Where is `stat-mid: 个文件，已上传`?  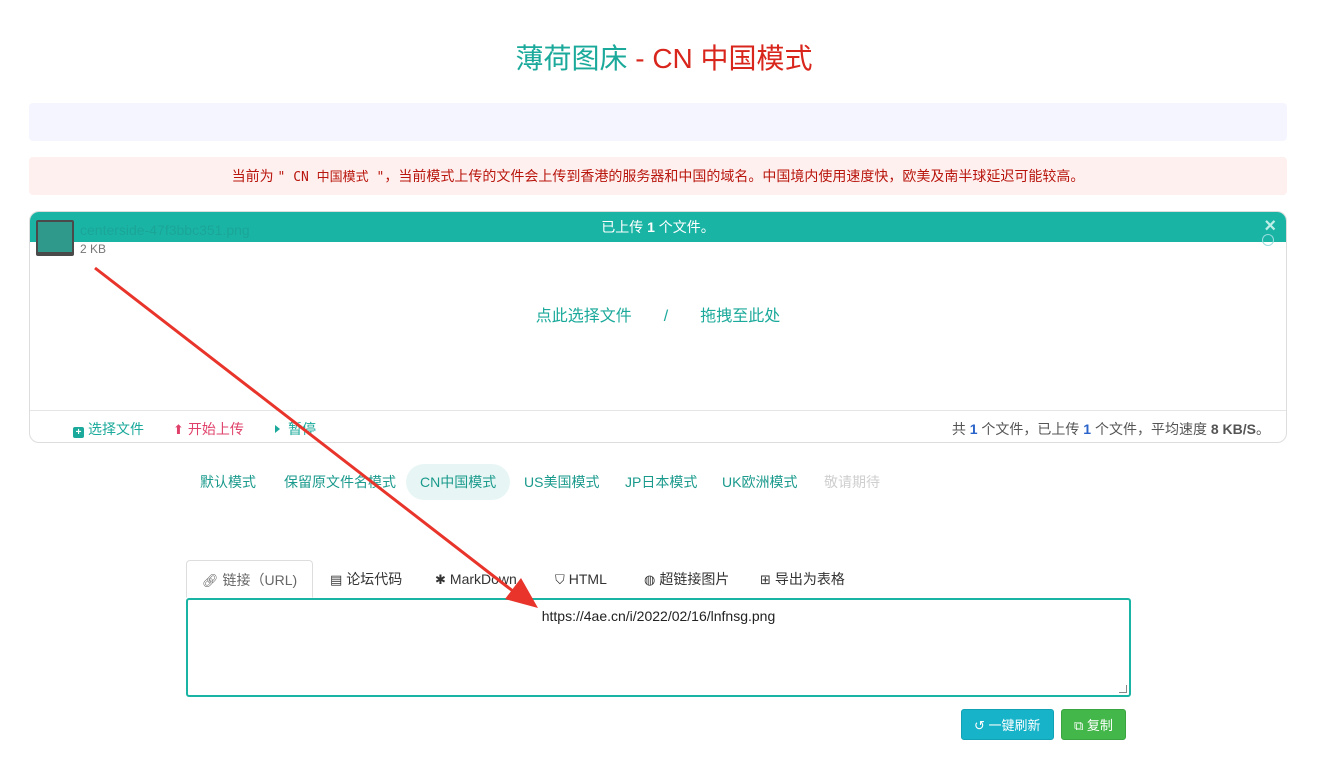 stat-mid: 个文件，已上传 is located at coordinates (1030, 429).